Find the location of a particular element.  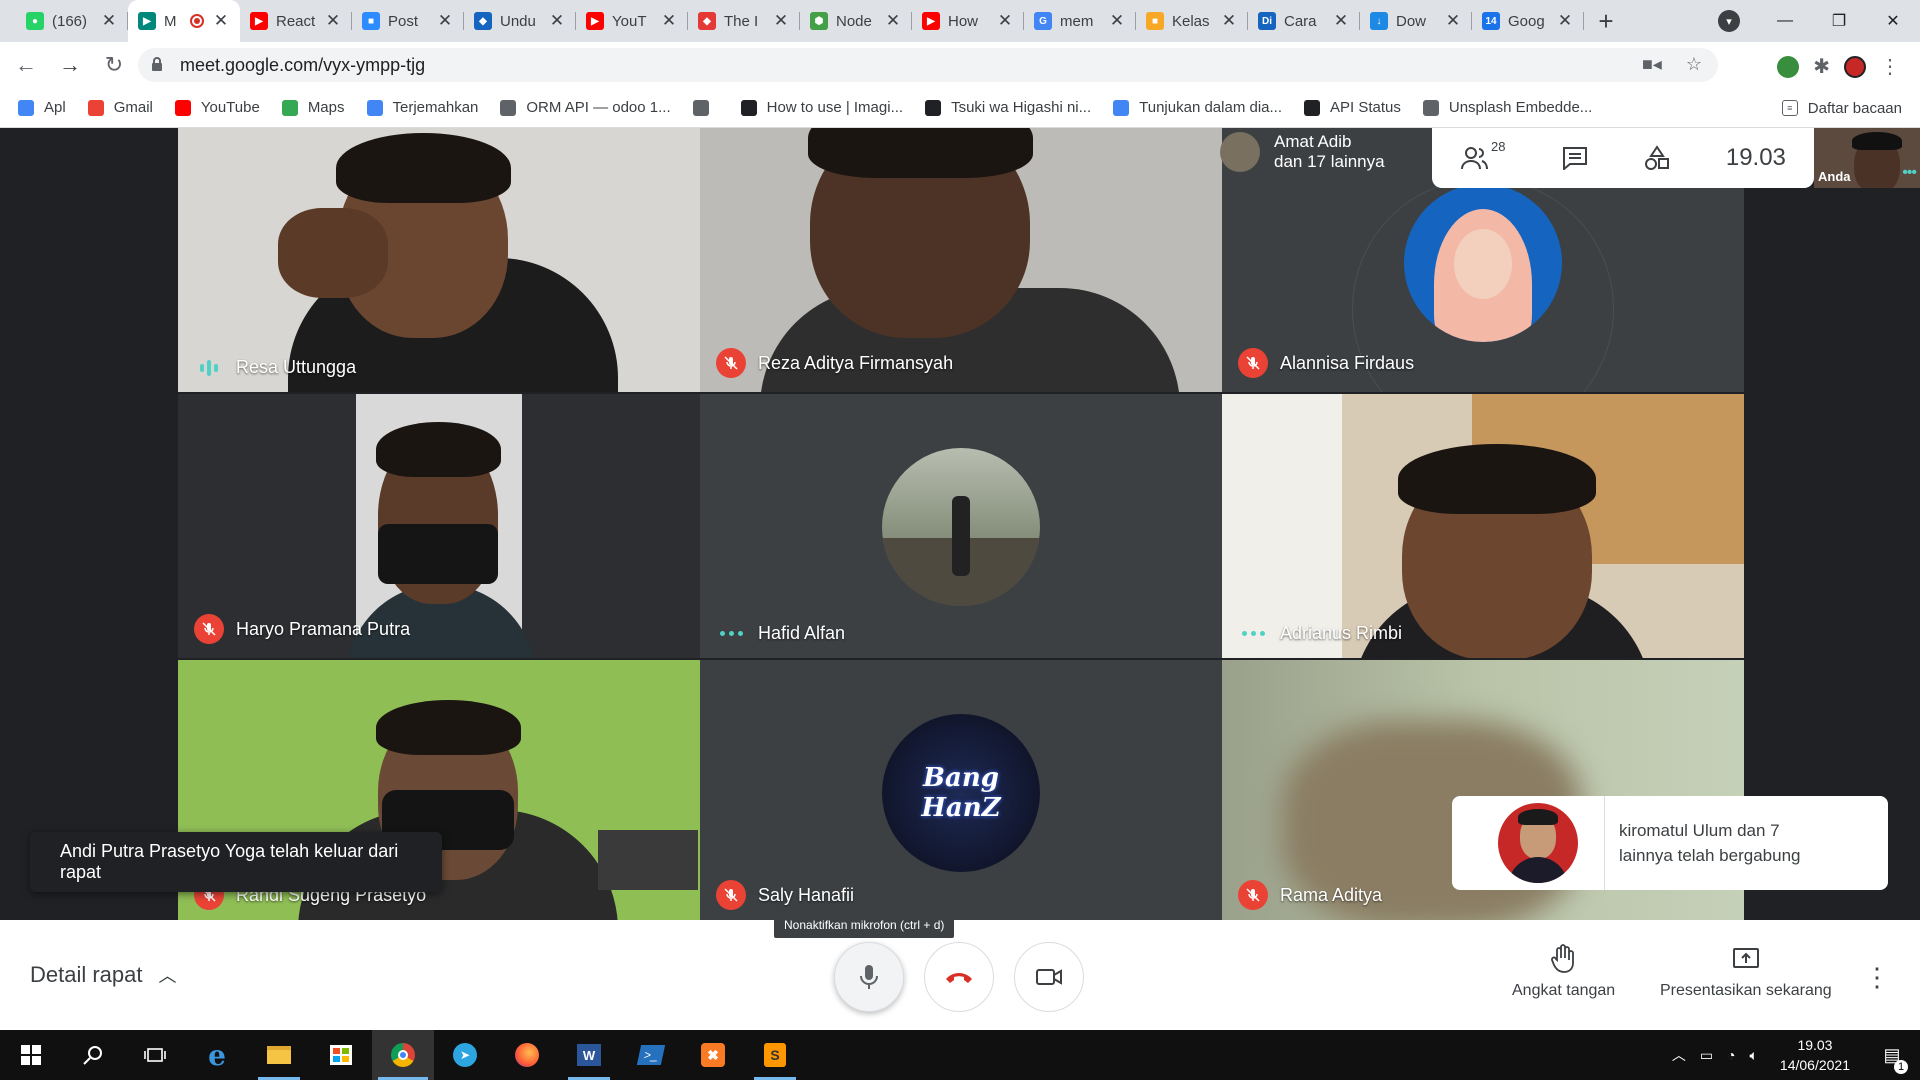

back-icon: ← is located at coordinates (26, 65).